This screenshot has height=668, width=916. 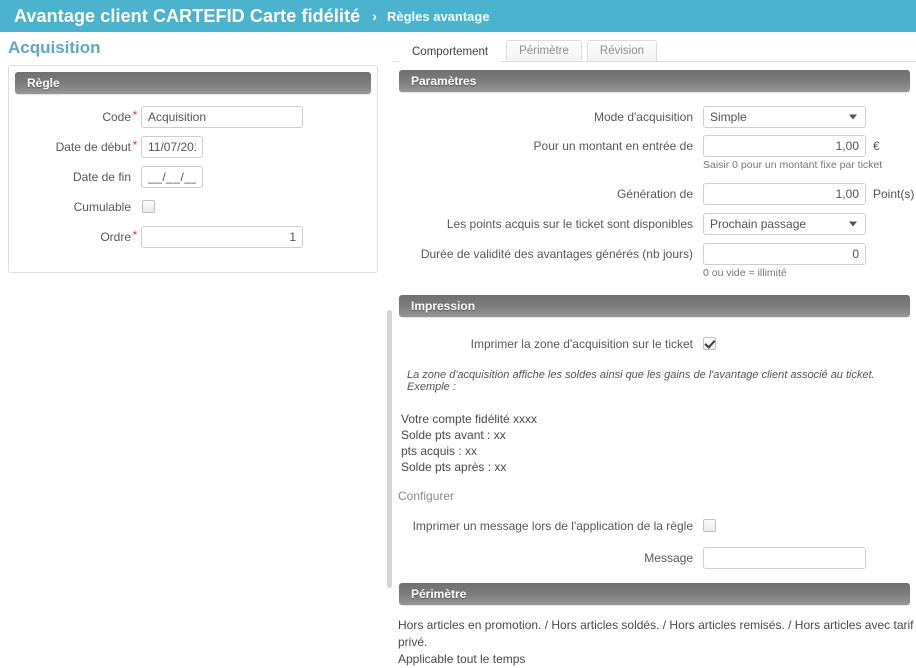 I want to click on ordre-input, so click(x=222, y=237).